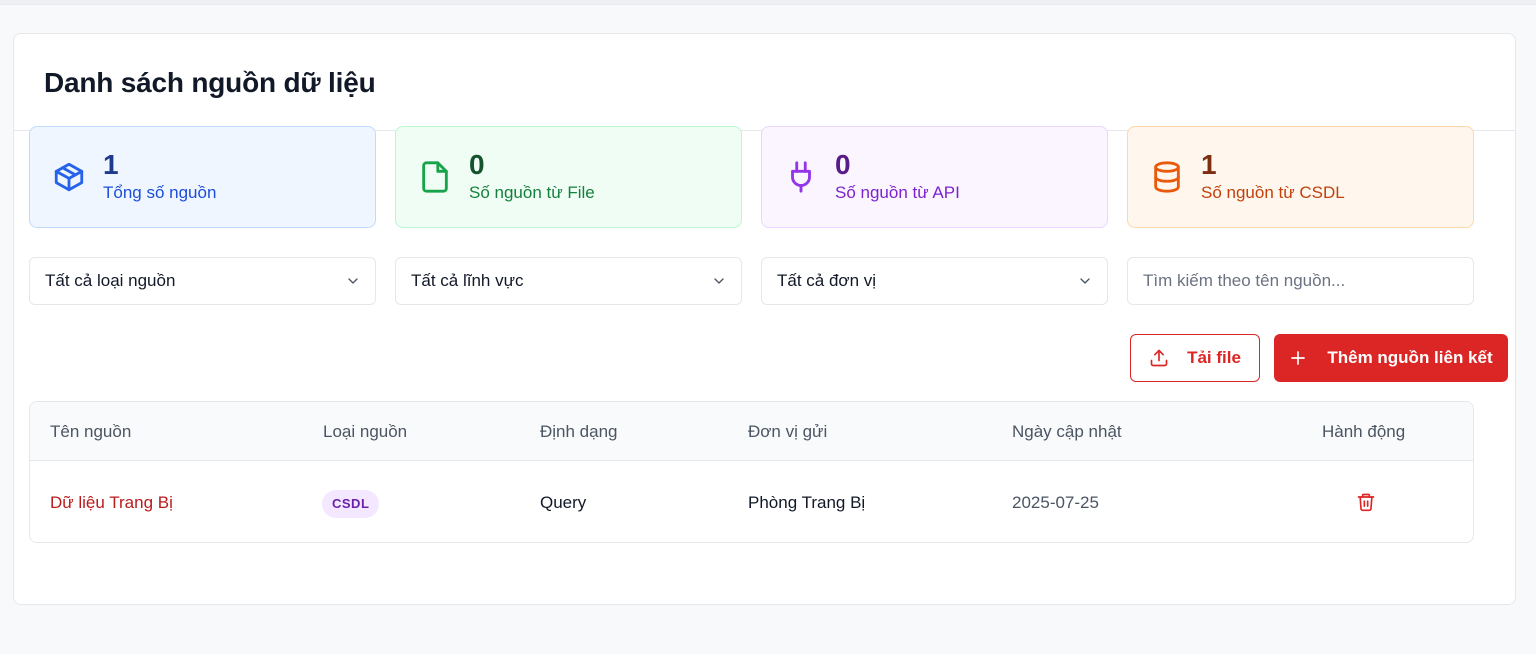  Describe the element at coordinates (1364, 431) in the screenshot. I see `col-actions: Hành động` at that location.